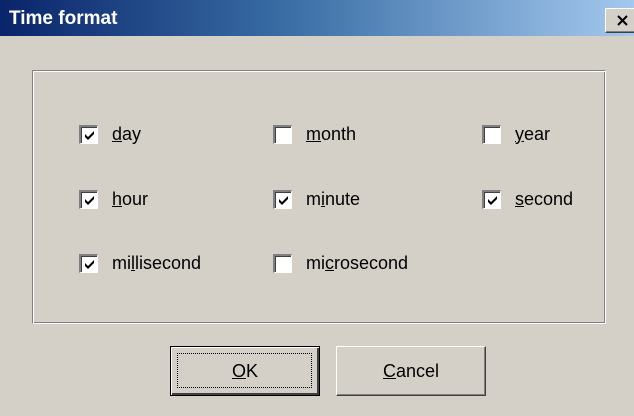 The width and height of the screenshot is (634, 416). What do you see at coordinates (127, 133) in the screenshot?
I see `checkbox-label: day` at bounding box center [127, 133].